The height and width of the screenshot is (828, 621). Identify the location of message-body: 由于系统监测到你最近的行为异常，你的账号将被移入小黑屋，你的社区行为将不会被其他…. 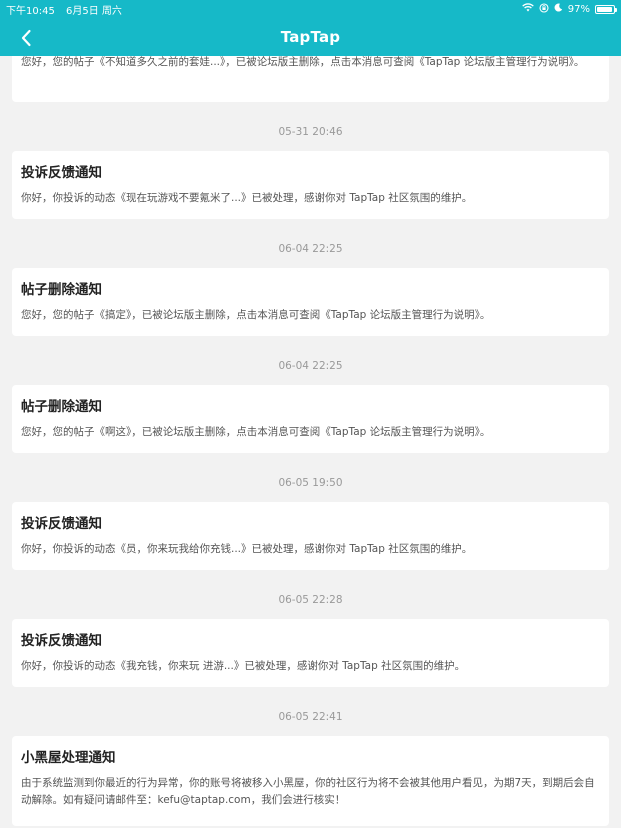
(308, 791).